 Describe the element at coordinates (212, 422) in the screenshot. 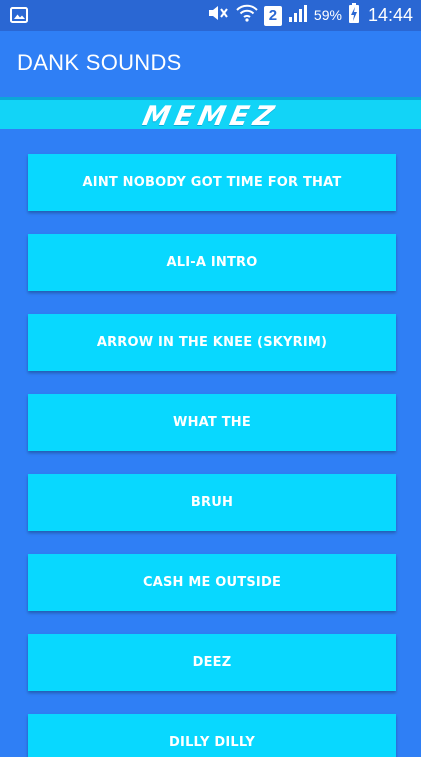

I see `sound-button: WHAT THE` at that location.